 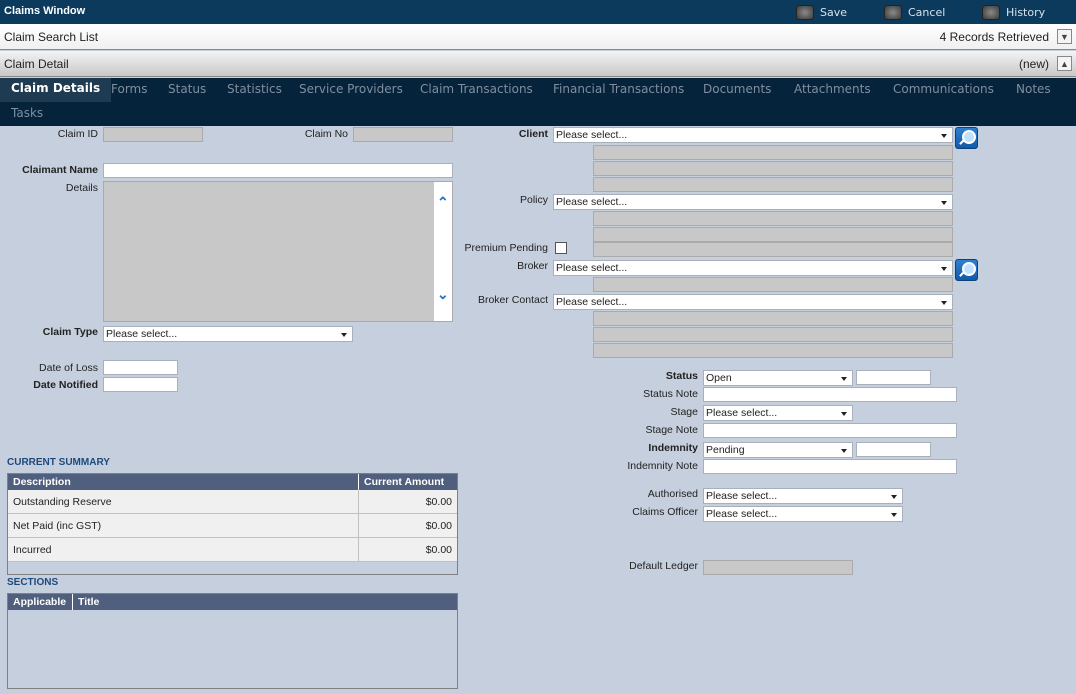 I want to click on history-label: History, so click(x=1026, y=12).